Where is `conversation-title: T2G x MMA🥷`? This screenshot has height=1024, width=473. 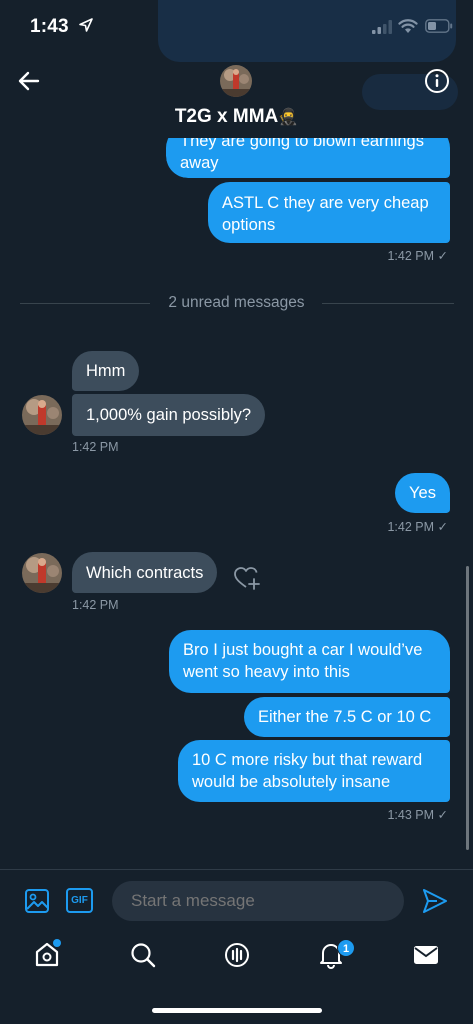
conversation-title: T2G x MMA🥷 is located at coordinates (236, 117).